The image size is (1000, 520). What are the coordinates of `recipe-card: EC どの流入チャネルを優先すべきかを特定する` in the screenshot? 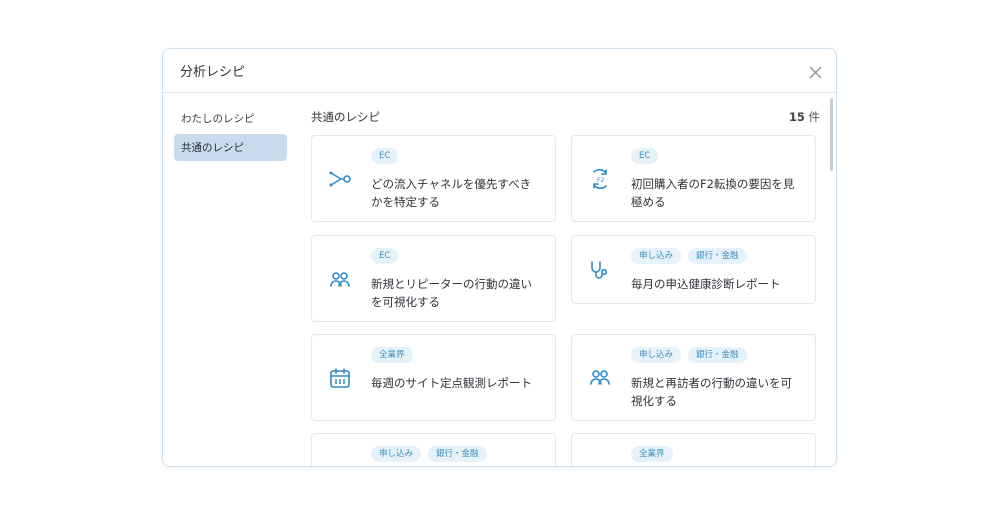 It's located at (433, 178).